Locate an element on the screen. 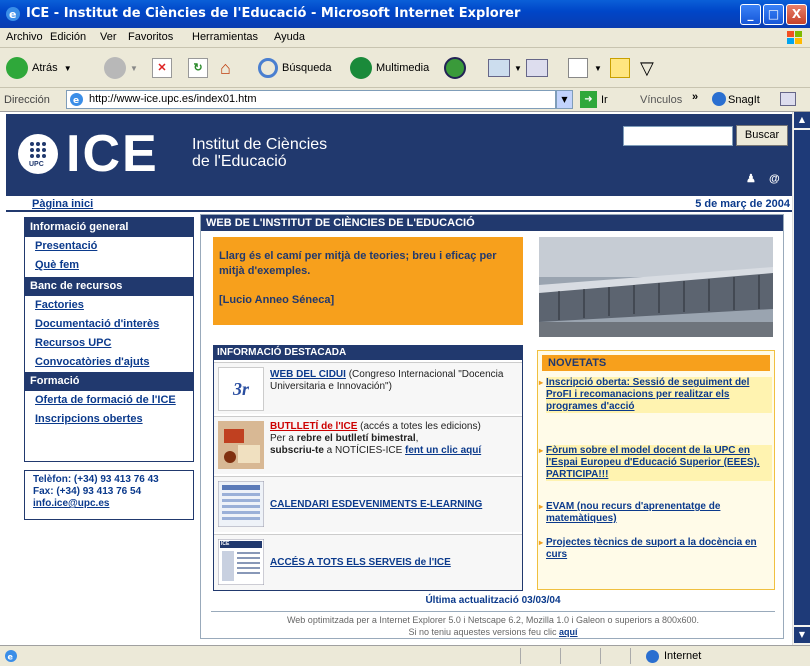 The image size is (810, 666). go-arrow-icon: ➜ is located at coordinates (588, 99).